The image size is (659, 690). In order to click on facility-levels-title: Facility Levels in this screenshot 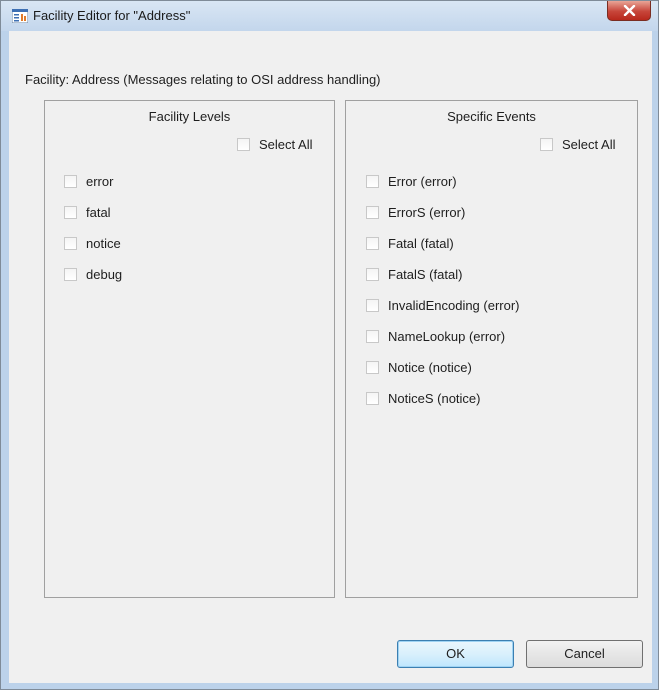, I will do `click(189, 116)`.